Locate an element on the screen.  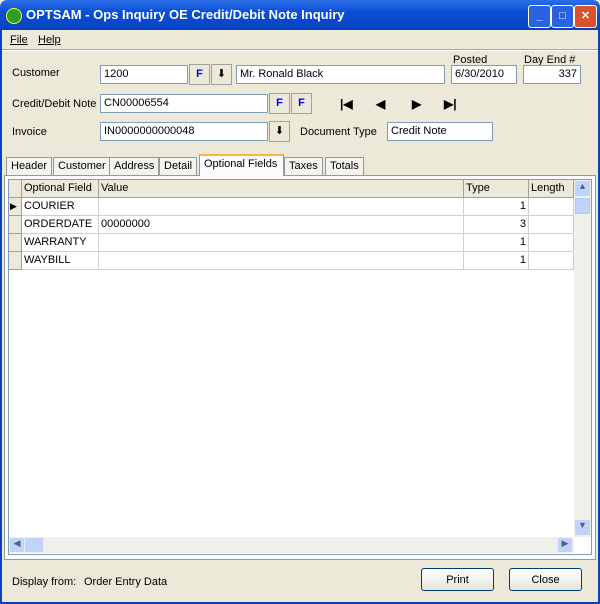
tab-optional-fields: Optional Fields is located at coordinates (241, 165).